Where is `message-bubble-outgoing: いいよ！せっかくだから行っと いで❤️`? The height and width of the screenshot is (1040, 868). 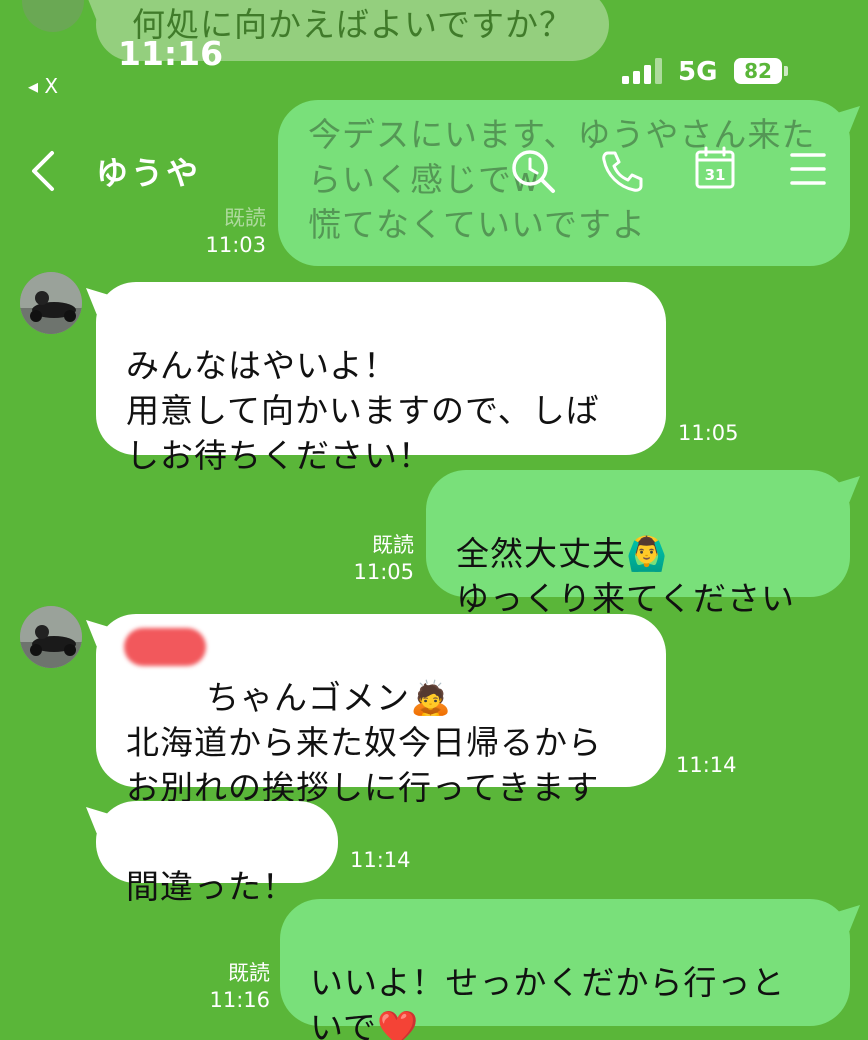
message-bubble-outgoing: いいよ！せっかくだから行っと いで❤️ is located at coordinates (565, 969).